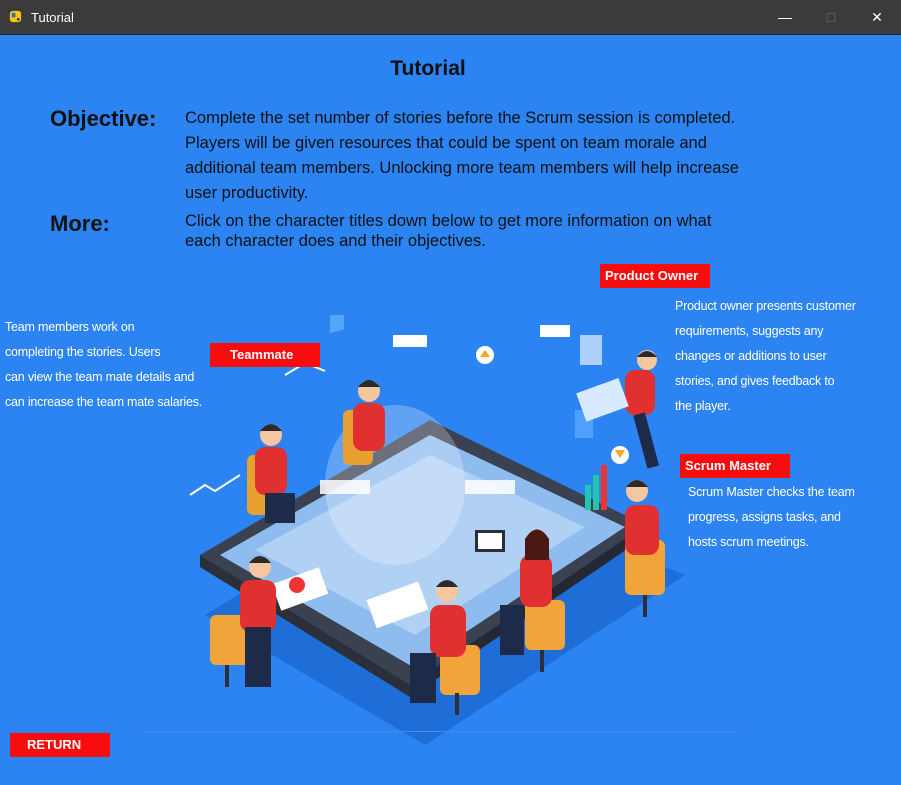 Image resolution: width=901 pixels, height=785 pixels. What do you see at coordinates (831, 17) in the screenshot?
I see `maximize-button: □` at bounding box center [831, 17].